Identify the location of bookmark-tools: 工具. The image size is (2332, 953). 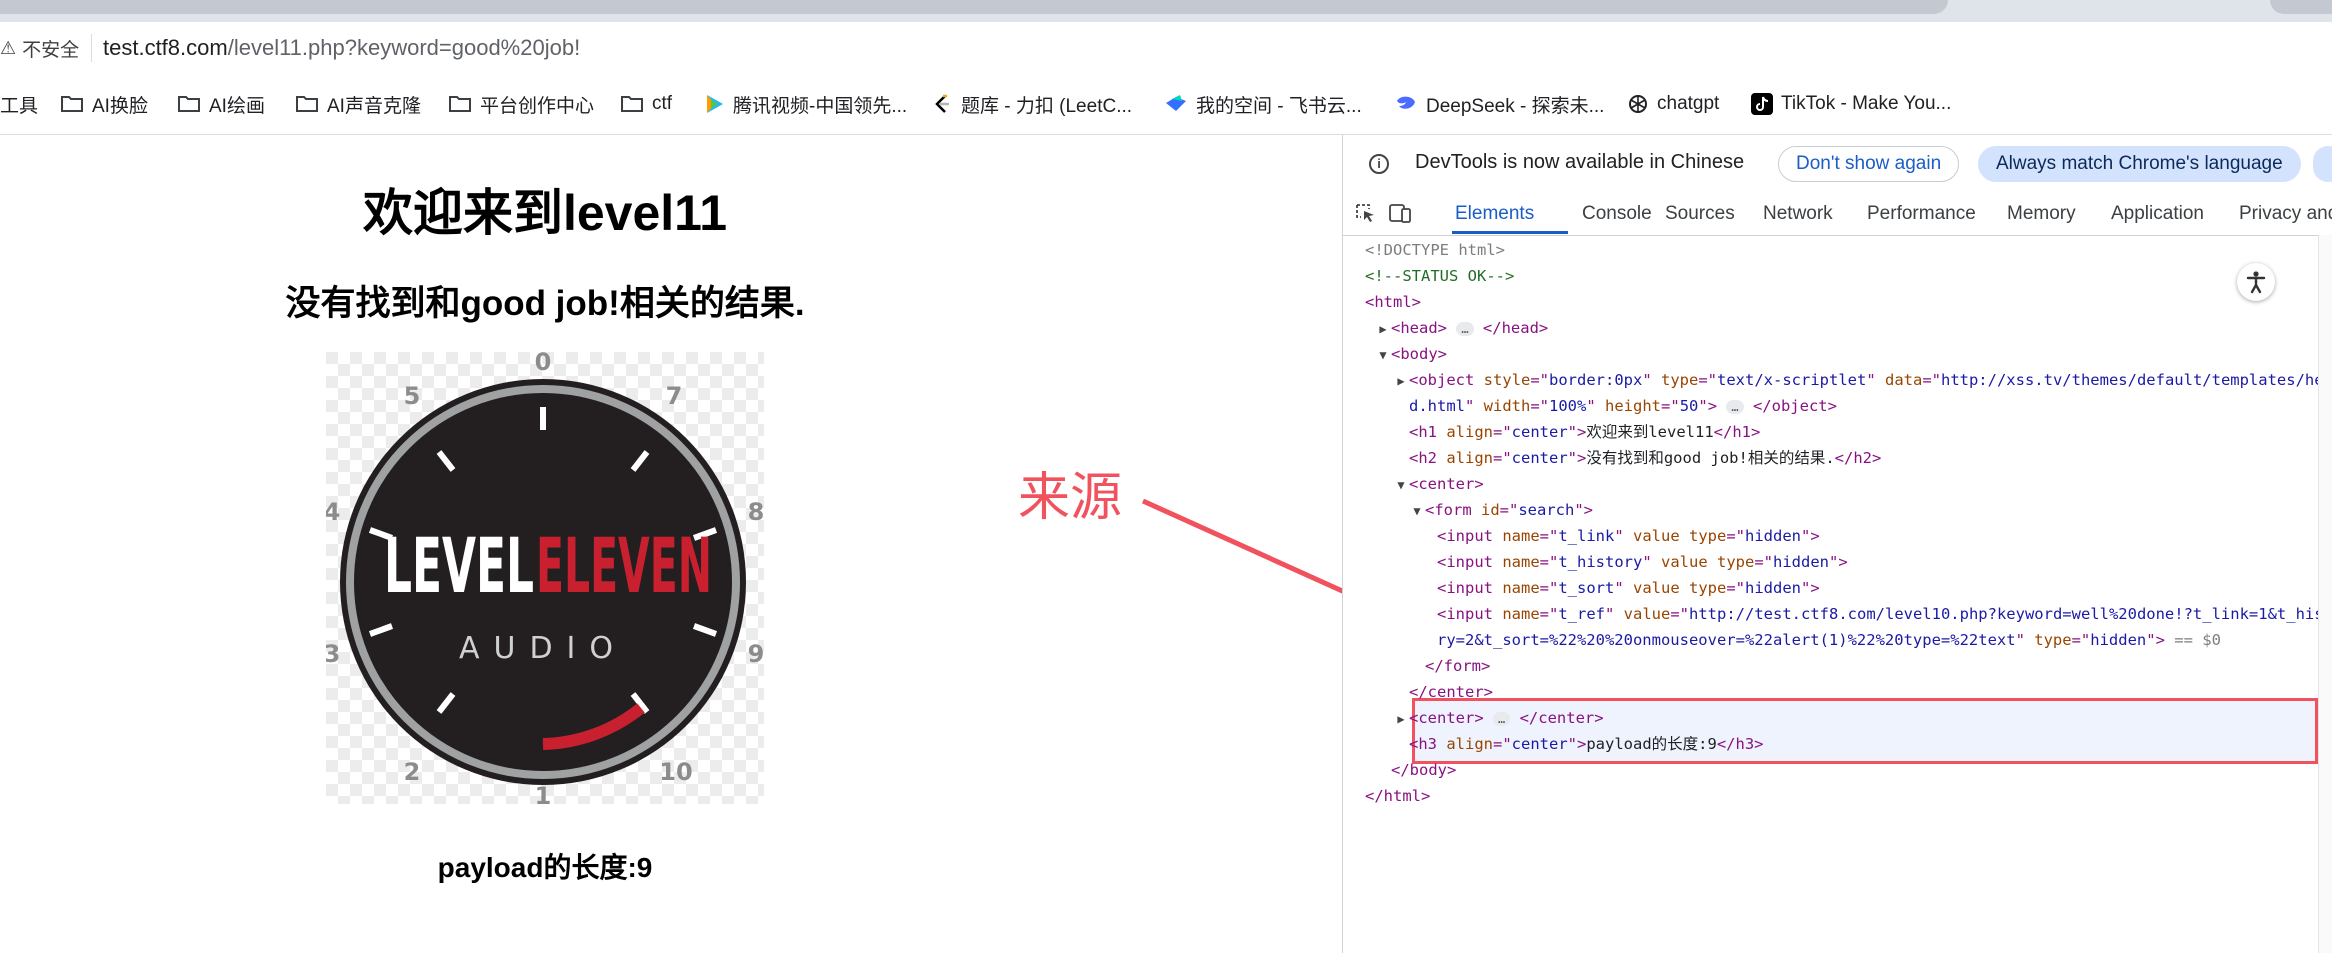
(19, 104).